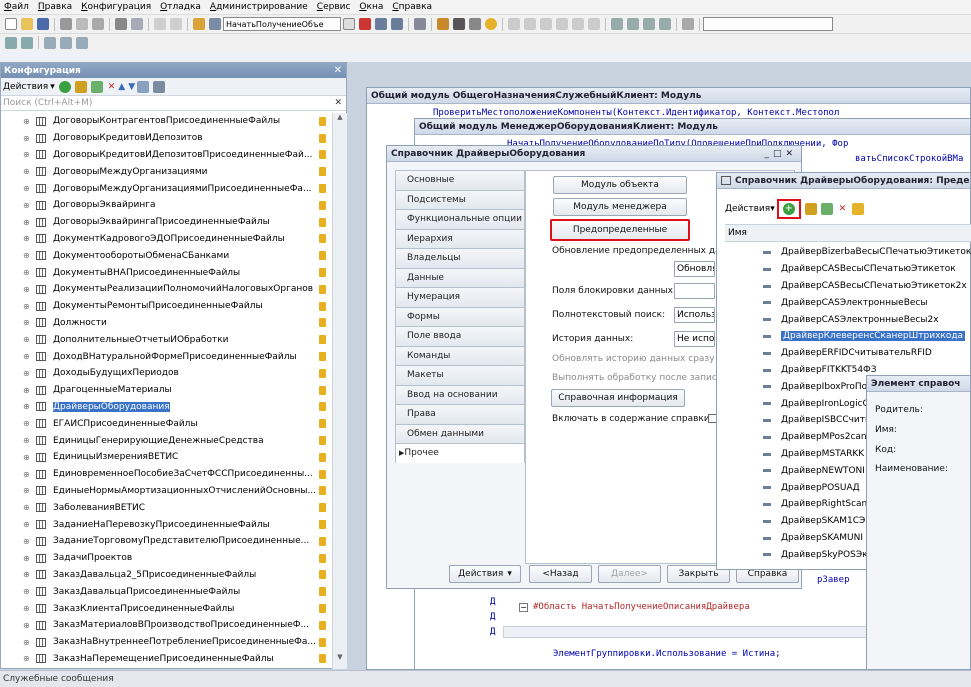  I want to click on add-group-icon, so click(858, 209).